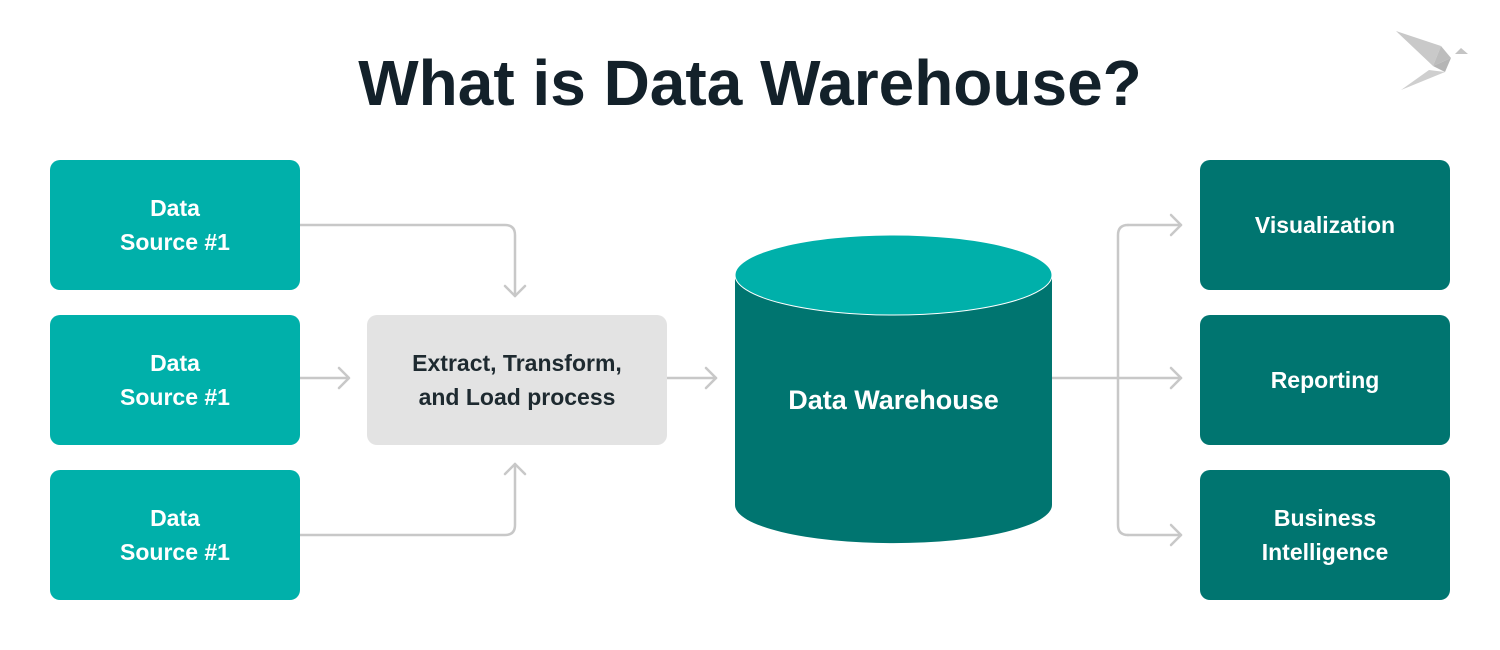 This screenshot has width=1500, height=650. Describe the element at coordinates (1325, 518) in the screenshot. I see `output-label-line1: Business` at that location.